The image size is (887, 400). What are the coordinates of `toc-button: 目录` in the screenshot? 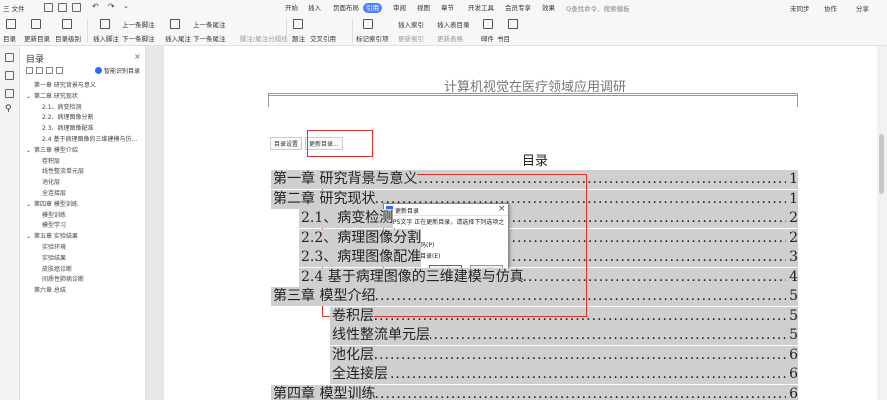 It's located at (9, 39).